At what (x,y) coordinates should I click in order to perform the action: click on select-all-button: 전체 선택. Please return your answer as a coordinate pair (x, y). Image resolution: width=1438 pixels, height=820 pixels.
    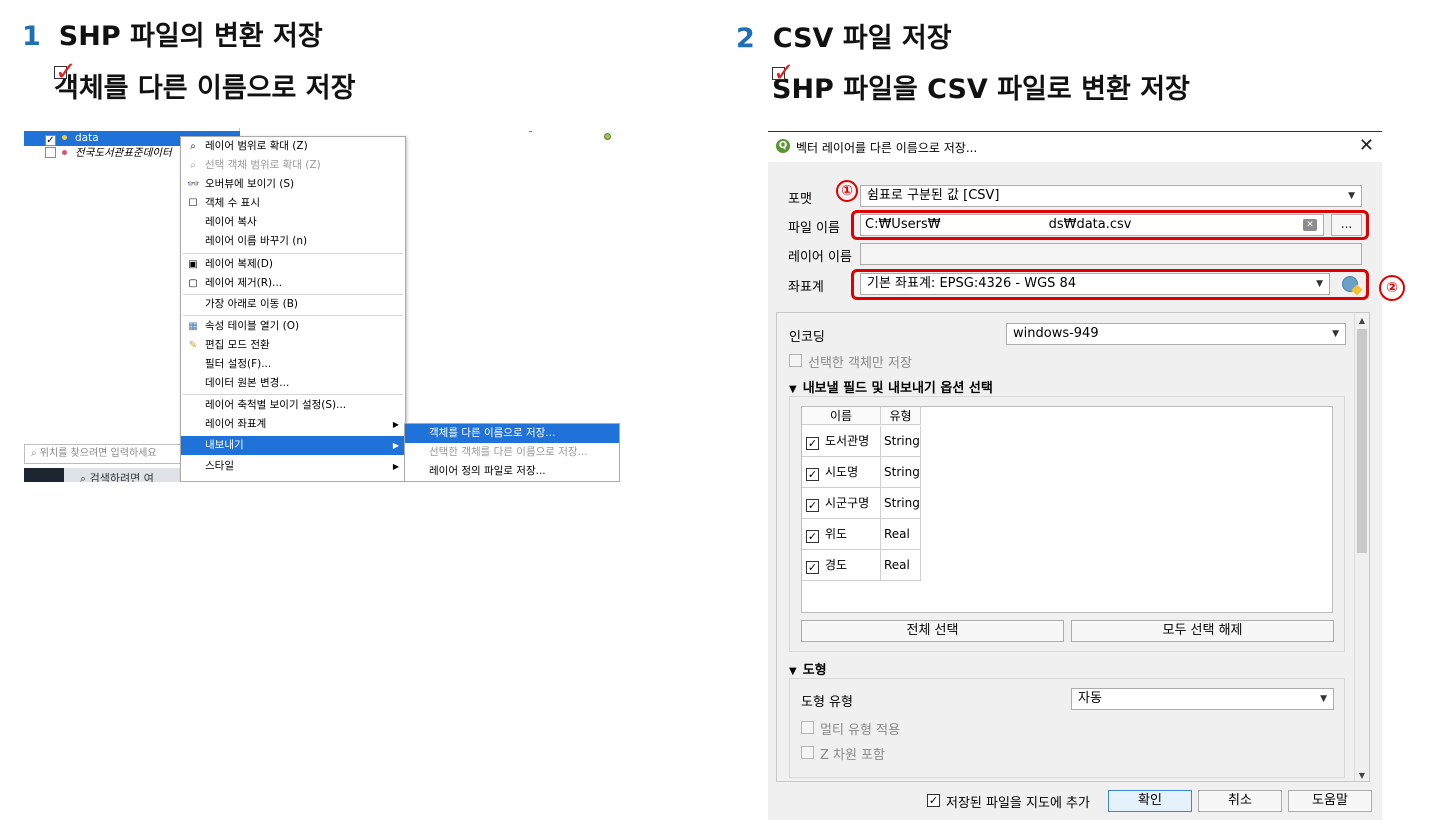
    Looking at the image, I should click on (932, 631).